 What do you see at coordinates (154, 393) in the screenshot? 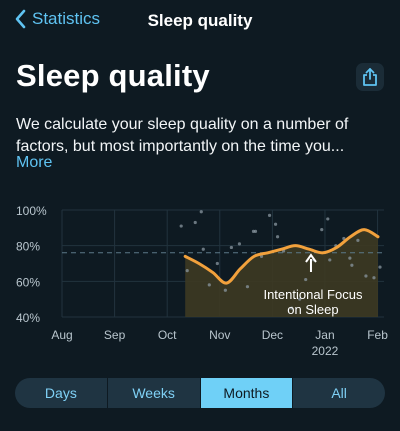
I see `segment-weeks: Weeks` at bounding box center [154, 393].